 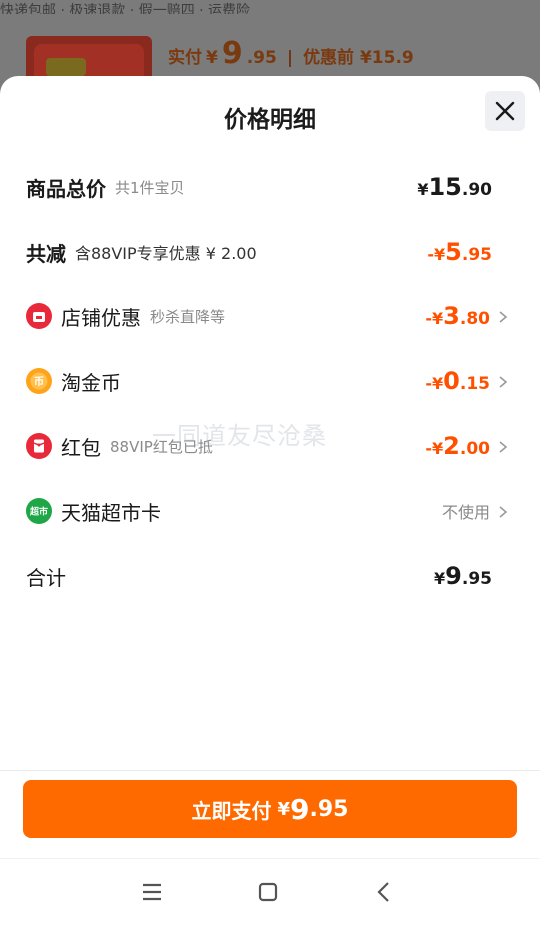 I want to click on goods-total-price: ¥ 15 .90, so click(x=454, y=187).